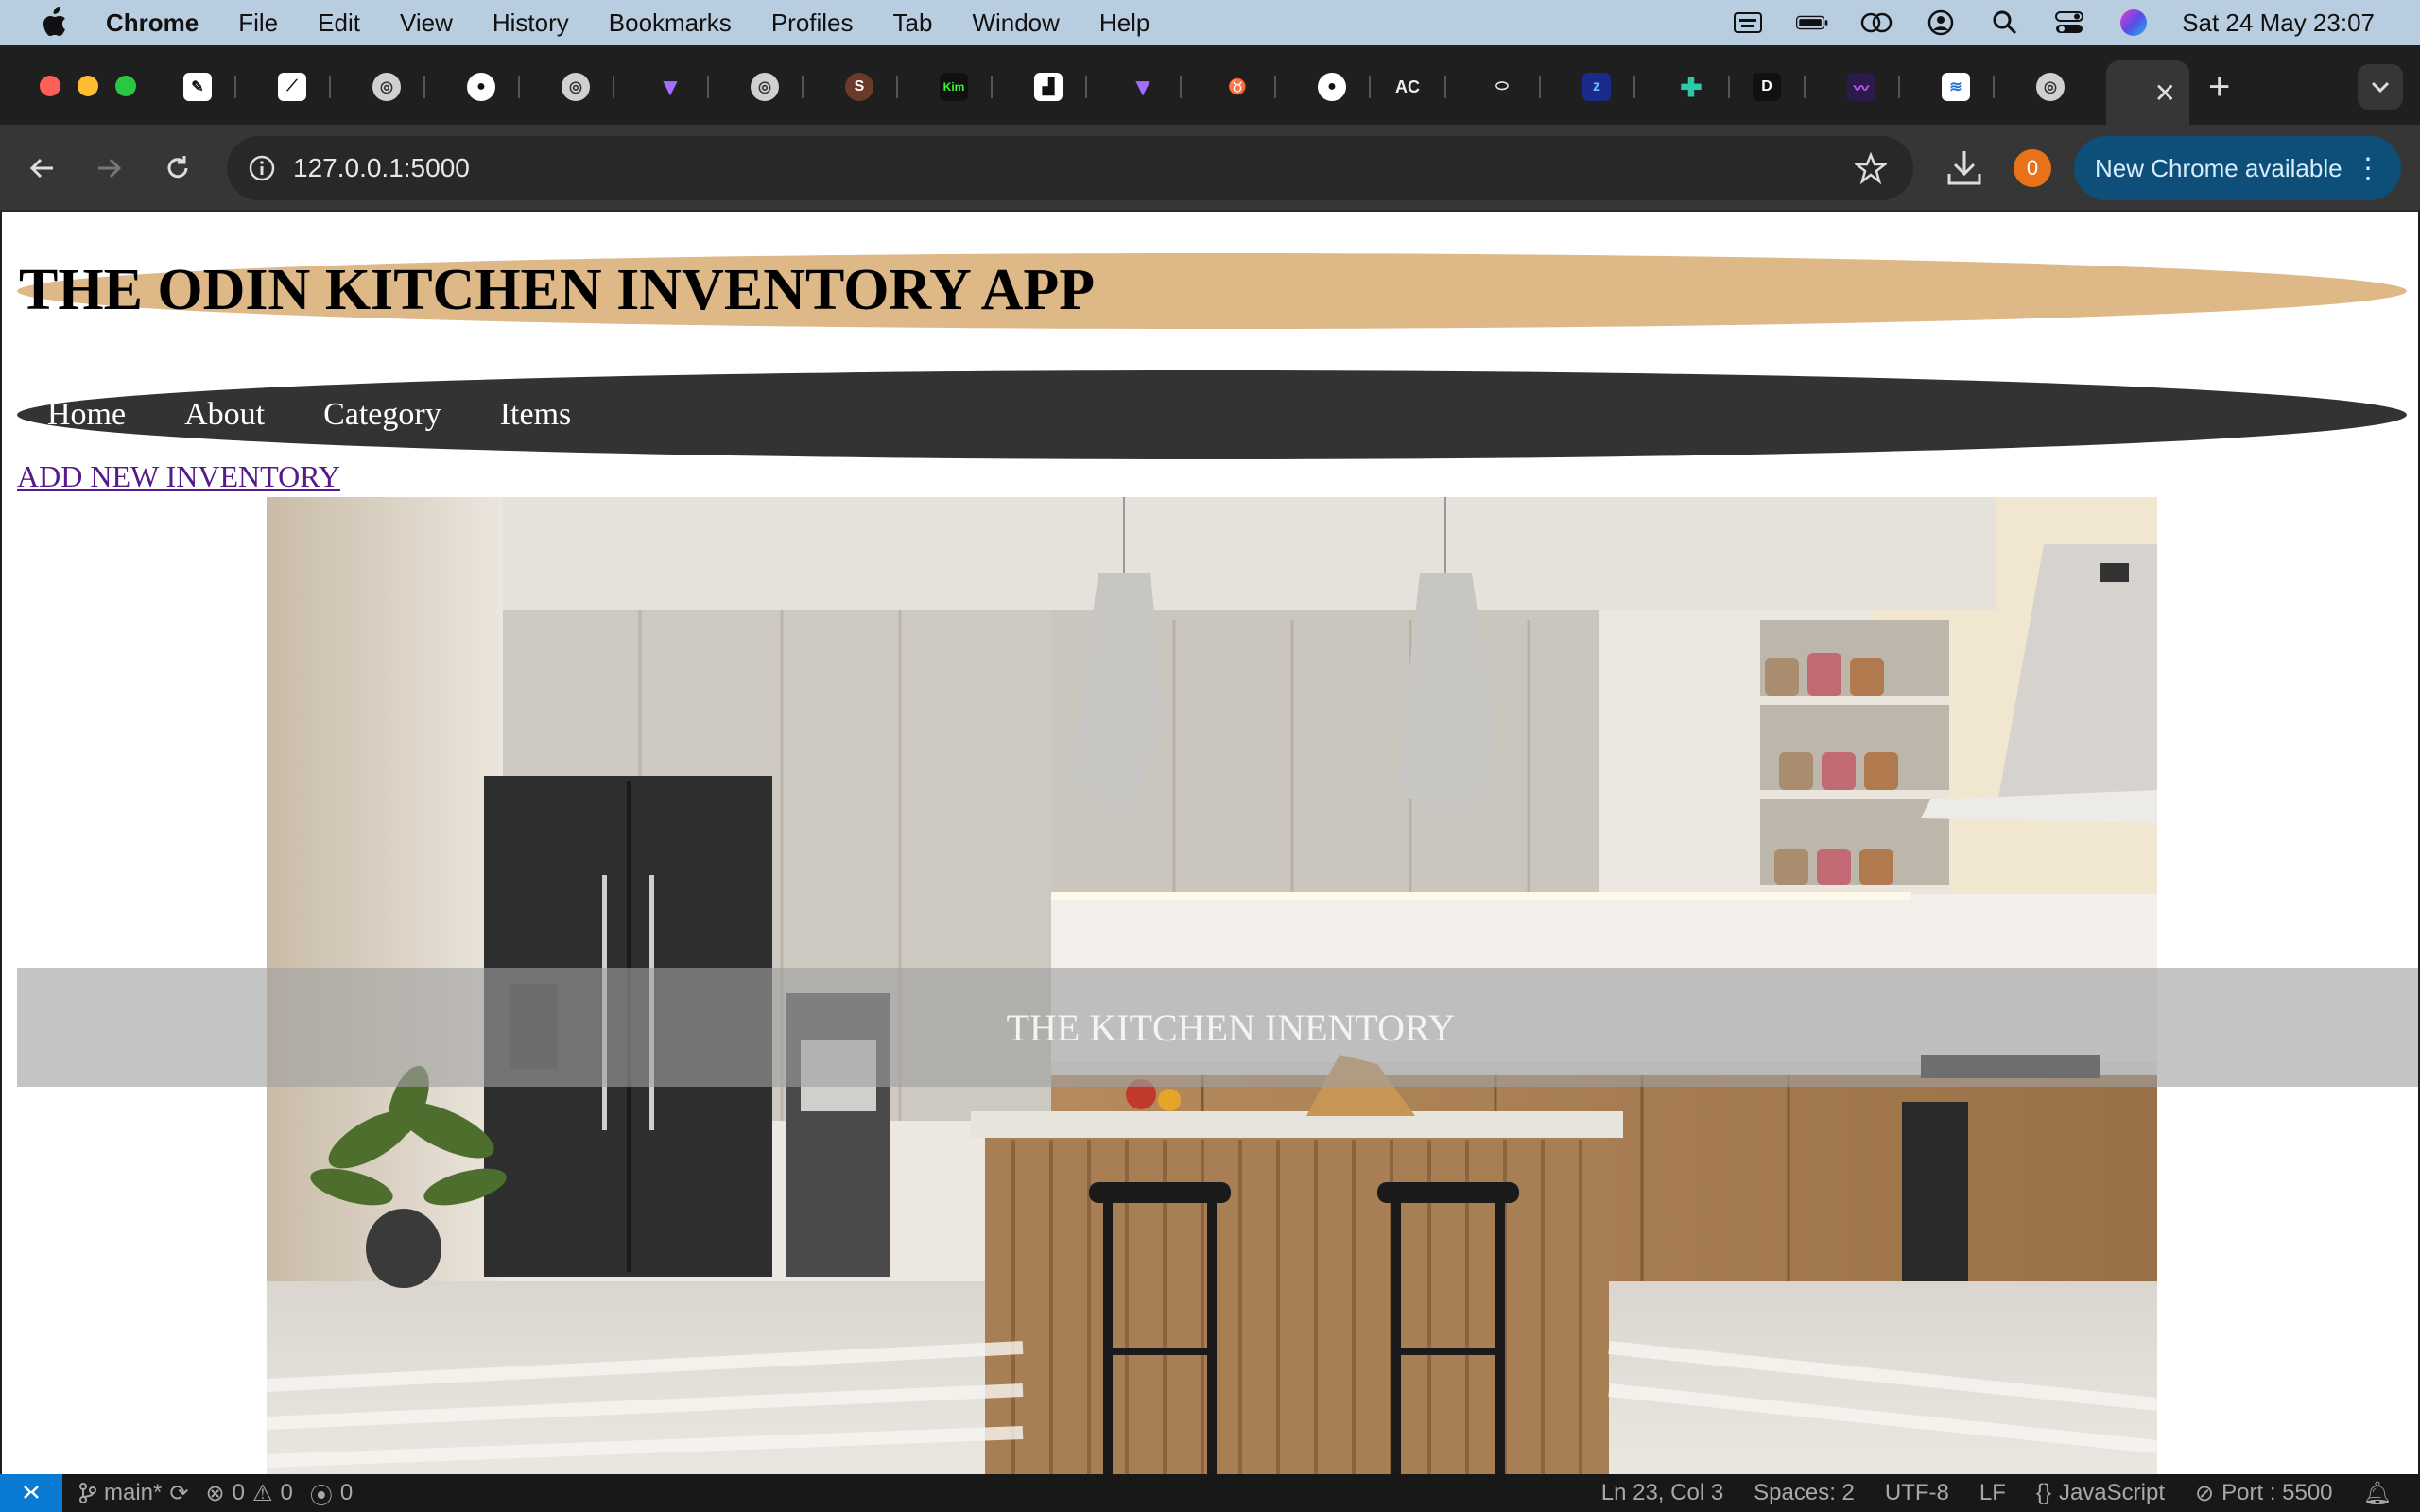 The width and height of the screenshot is (2420, 1512). I want to click on no-signal-icon: ⊘, so click(2205, 1493).